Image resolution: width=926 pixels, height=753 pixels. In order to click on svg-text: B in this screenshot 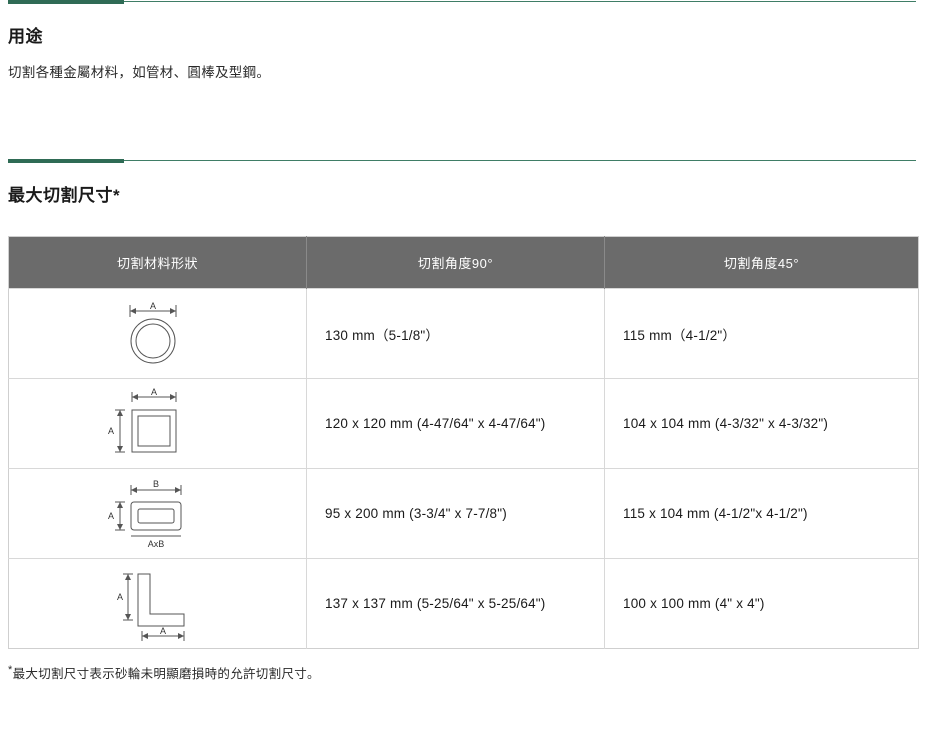, I will do `click(155, 484)`.